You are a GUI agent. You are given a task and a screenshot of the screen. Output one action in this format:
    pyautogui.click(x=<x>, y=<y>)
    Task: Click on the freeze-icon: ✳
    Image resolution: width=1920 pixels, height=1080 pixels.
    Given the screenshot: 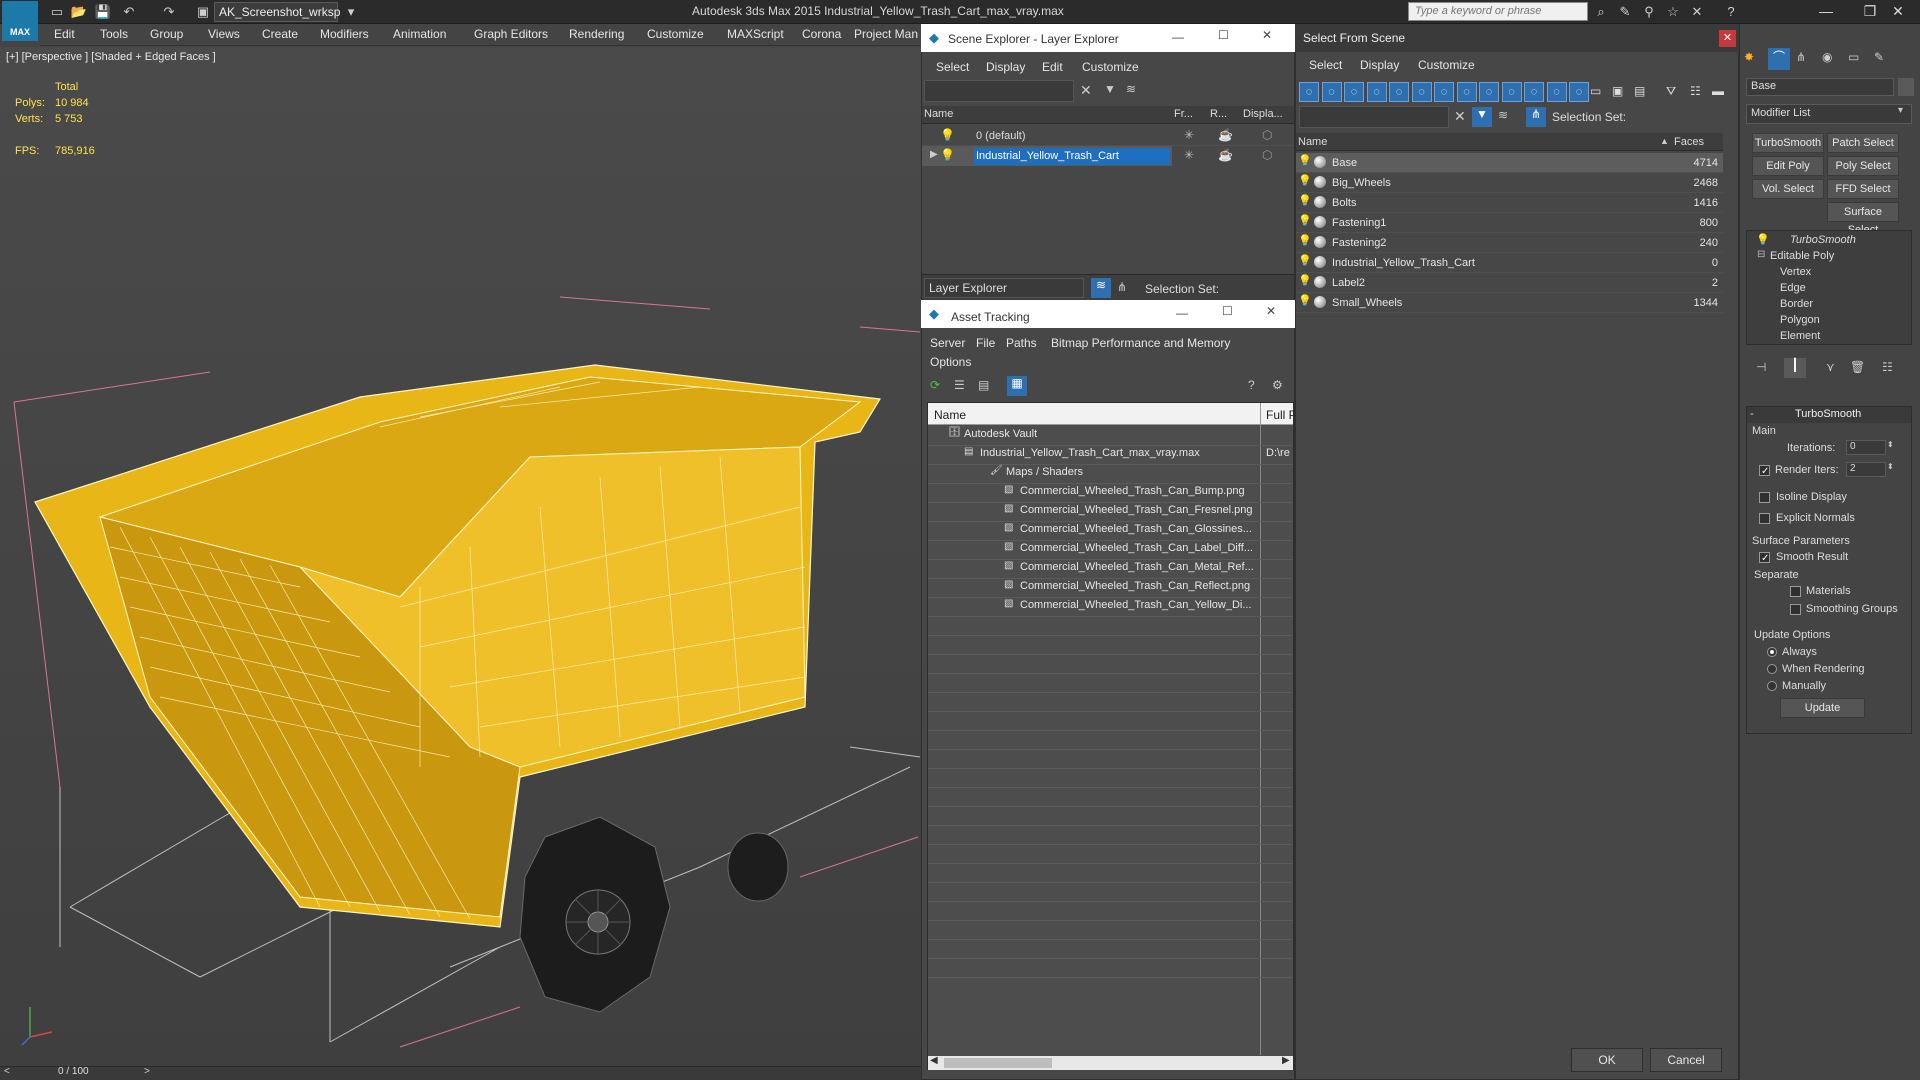 What is the action you would take?
    pyautogui.click(x=1189, y=155)
    